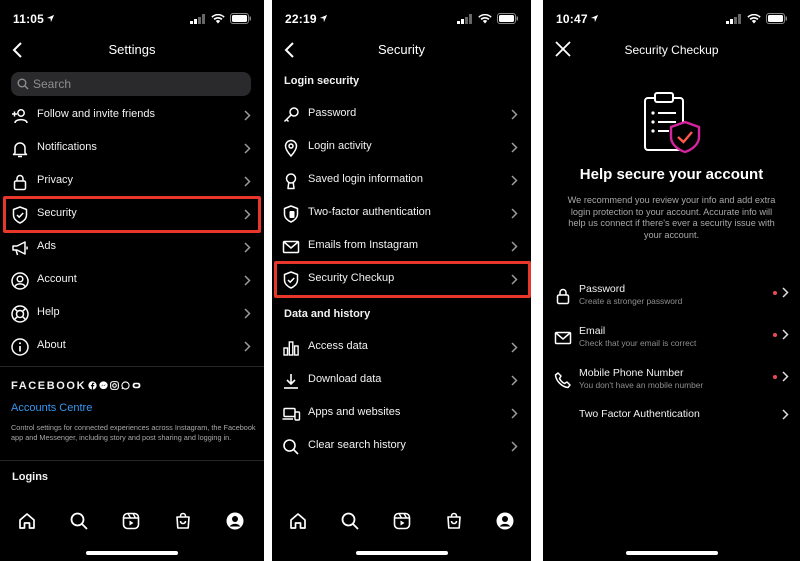 The height and width of the screenshot is (561, 800). Describe the element at coordinates (401, 147) in the screenshot. I see `menu-item-login-activity: Login activity` at that location.